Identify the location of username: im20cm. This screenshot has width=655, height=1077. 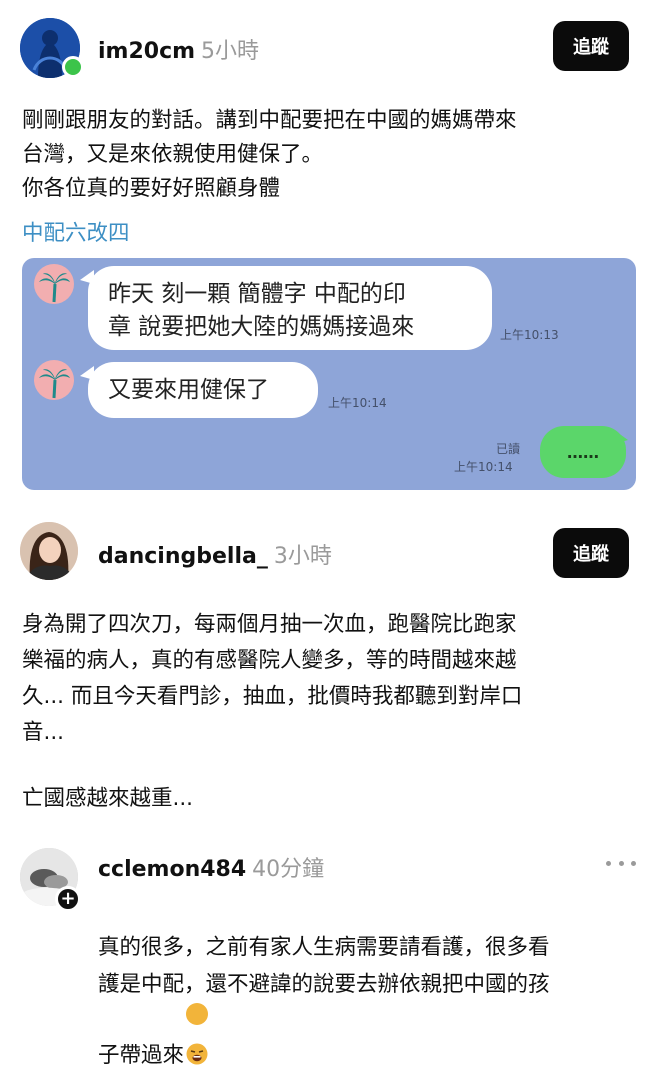
(146, 51).